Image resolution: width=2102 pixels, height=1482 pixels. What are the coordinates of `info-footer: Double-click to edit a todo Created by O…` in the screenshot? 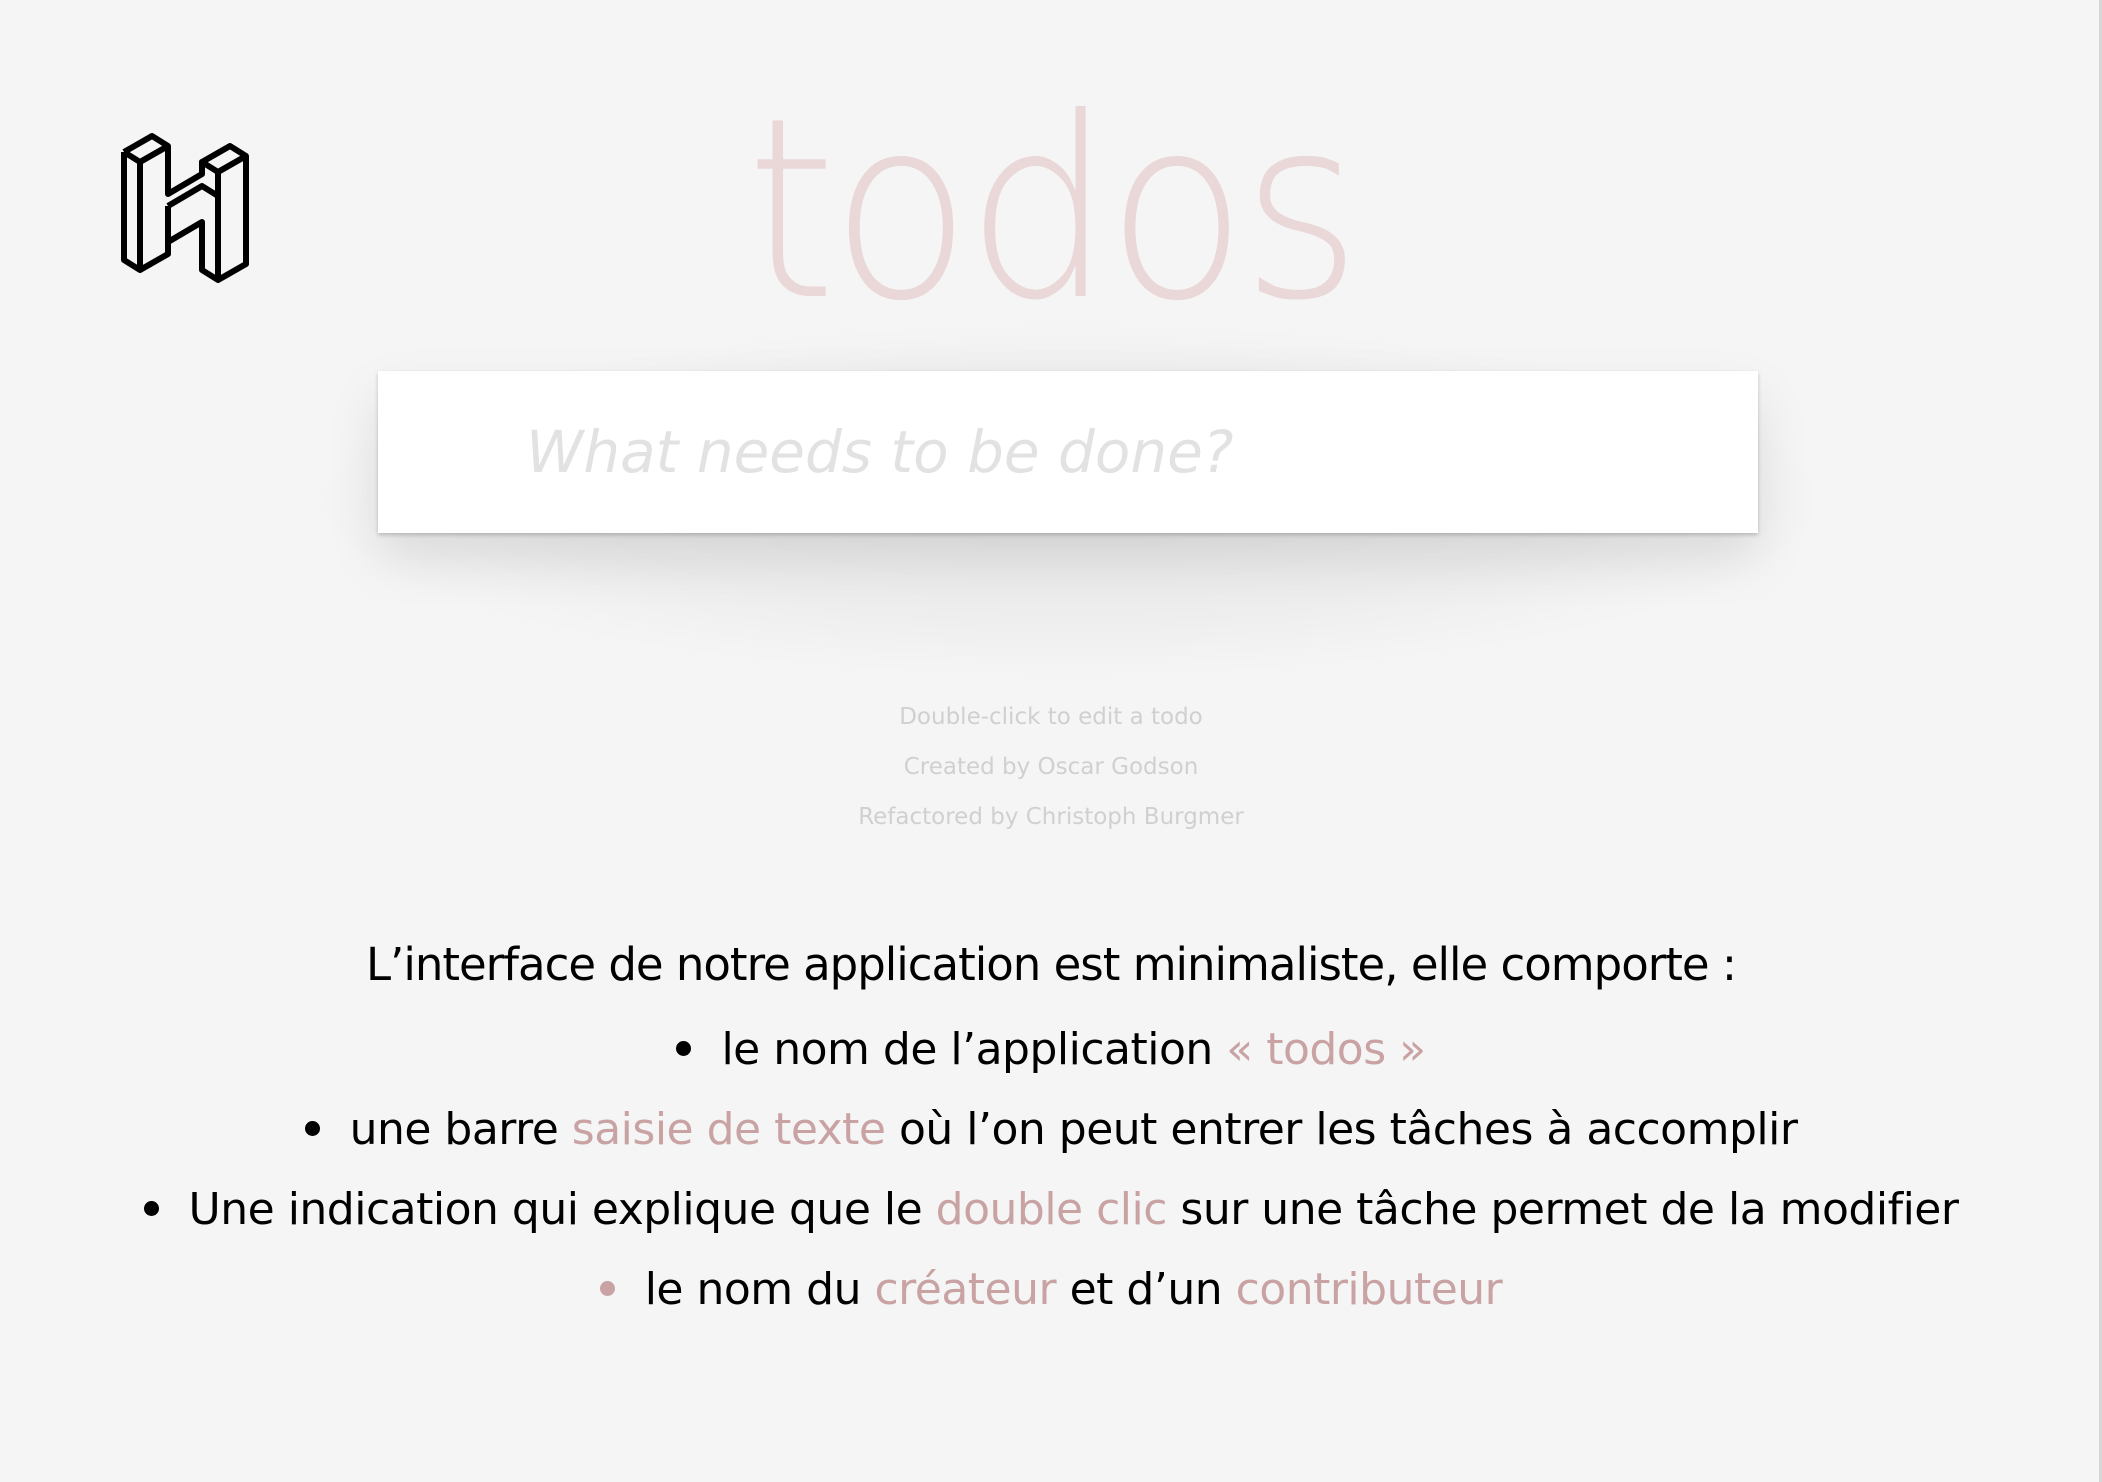 It's located at (1051, 767).